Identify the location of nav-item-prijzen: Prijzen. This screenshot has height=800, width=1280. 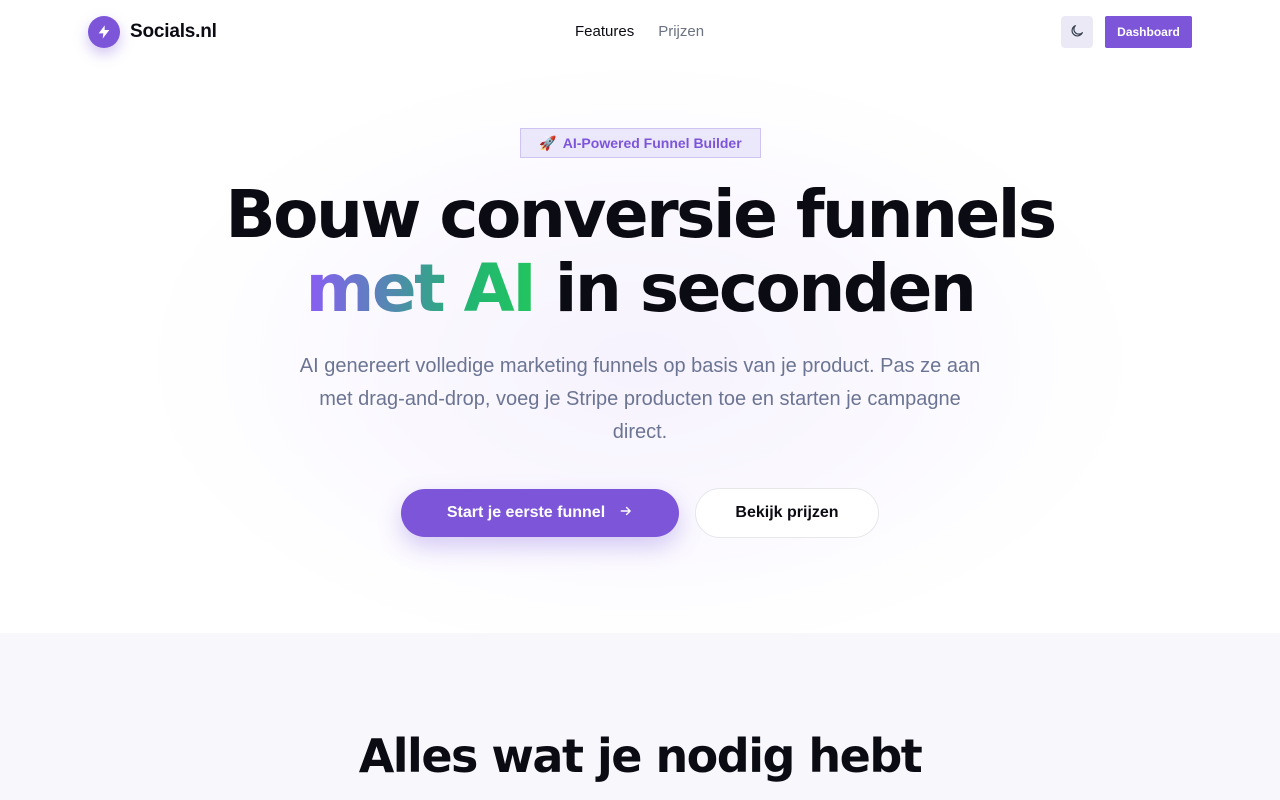
(681, 31).